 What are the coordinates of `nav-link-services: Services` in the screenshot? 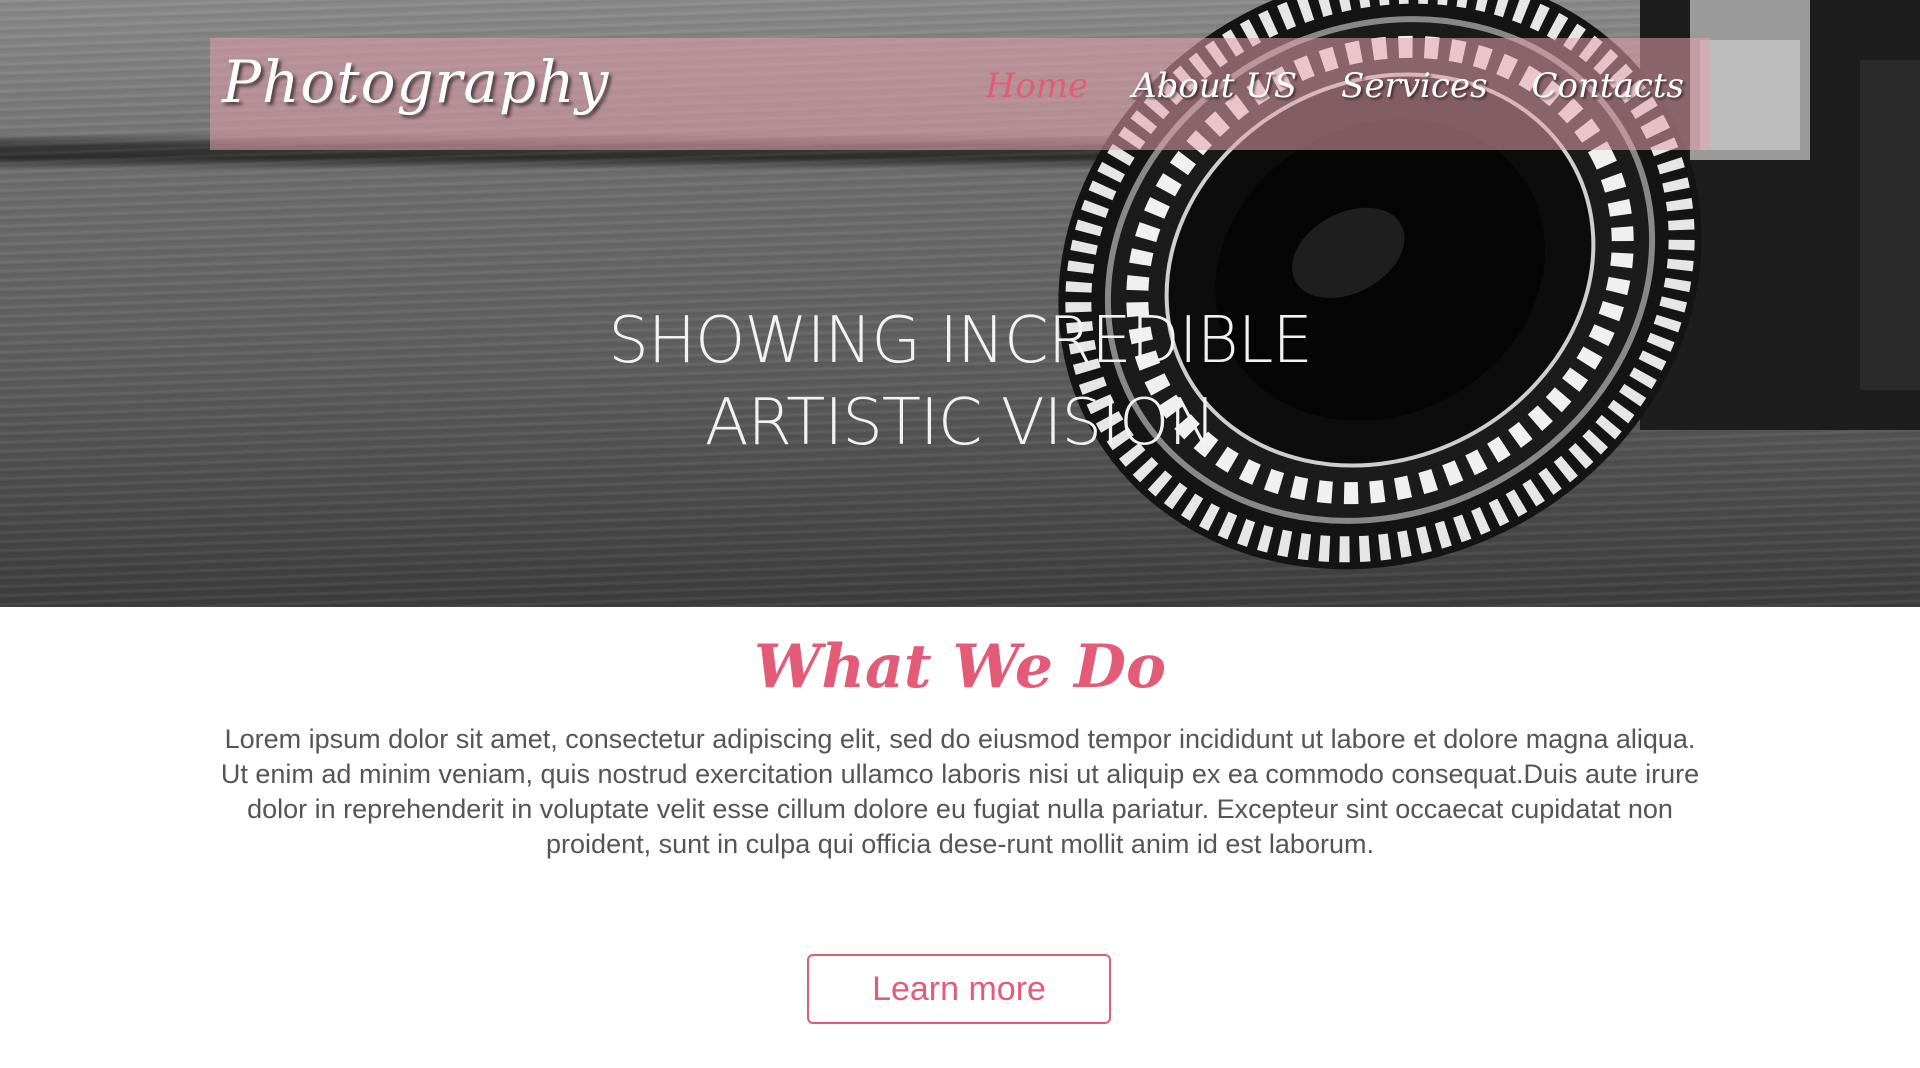 It's located at (1414, 86).